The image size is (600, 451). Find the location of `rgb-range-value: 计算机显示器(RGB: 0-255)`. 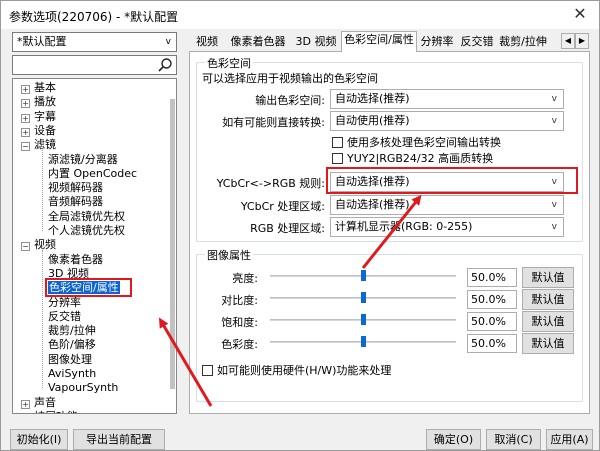

rgb-range-value: 计算机显示器(RGB: 0-255) is located at coordinates (404, 226).